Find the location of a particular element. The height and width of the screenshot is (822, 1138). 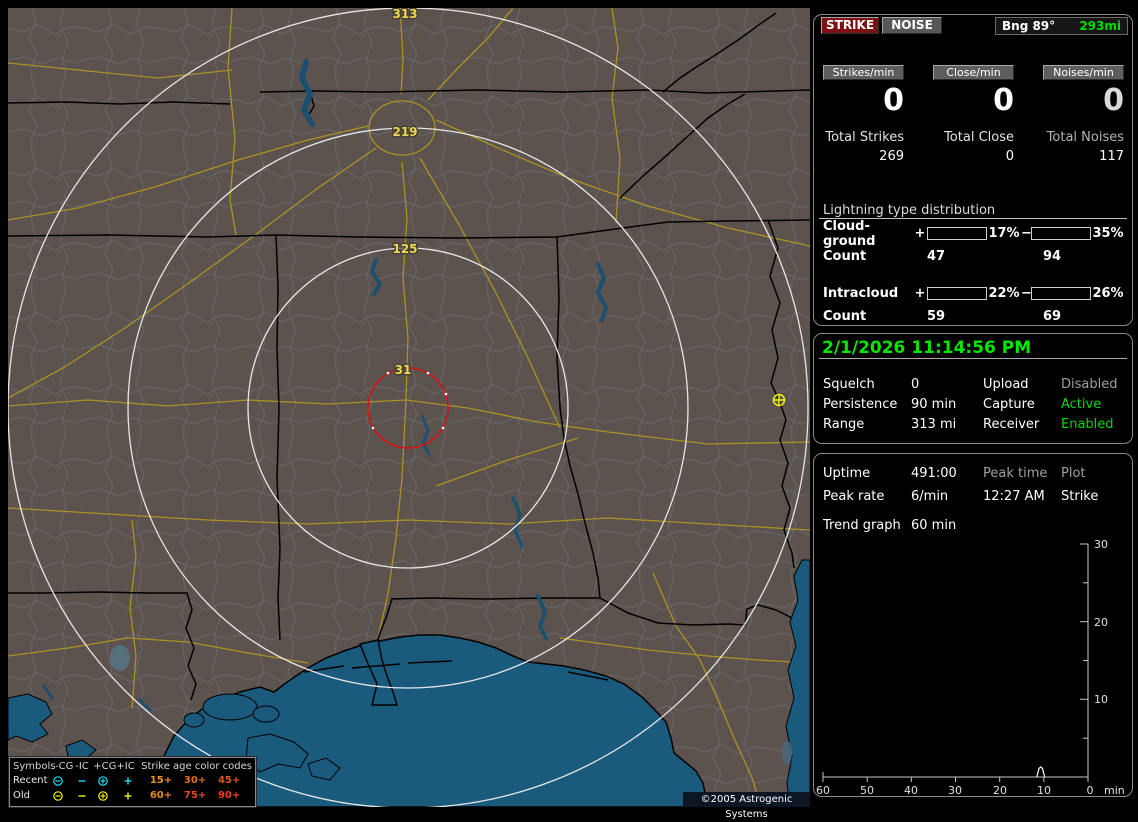

total-strikes-label: Total Strikes is located at coordinates (864, 137).